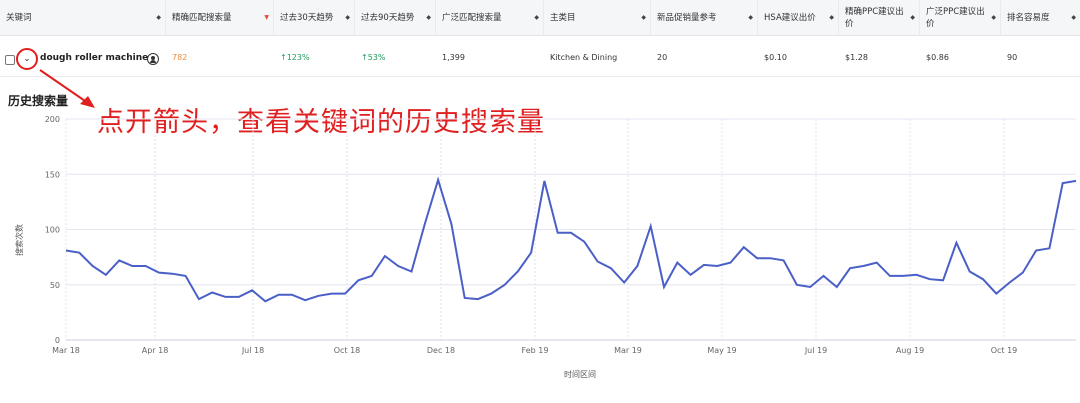 Image resolution: width=1080 pixels, height=403 pixels. I want to click on x-tick-label: Mar 18, so click(66, 350).